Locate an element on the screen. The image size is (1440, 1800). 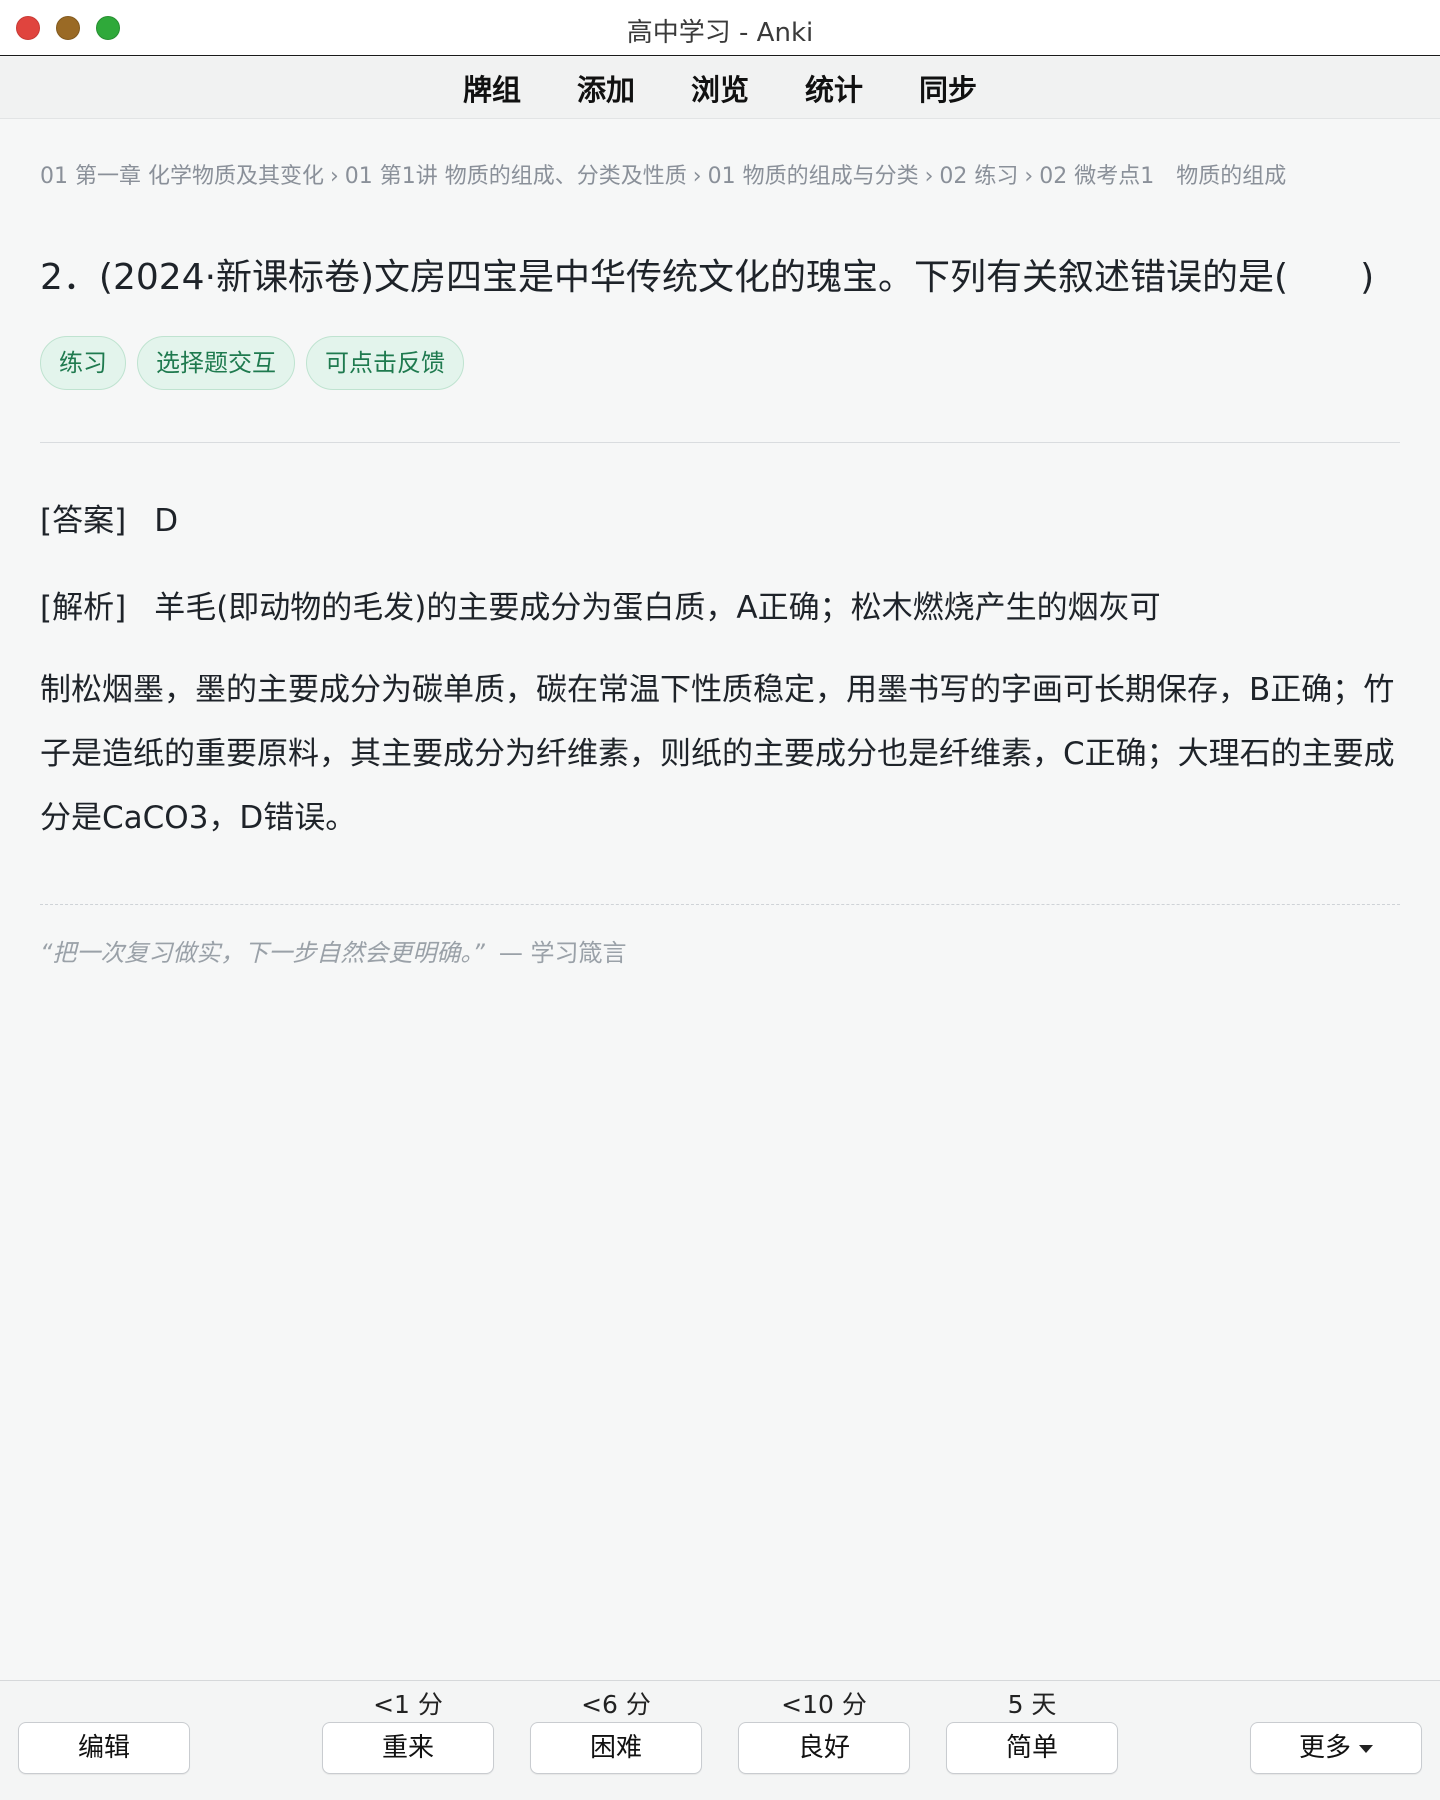
toolbar-add: 添加 is located at coordinates (606, 88).